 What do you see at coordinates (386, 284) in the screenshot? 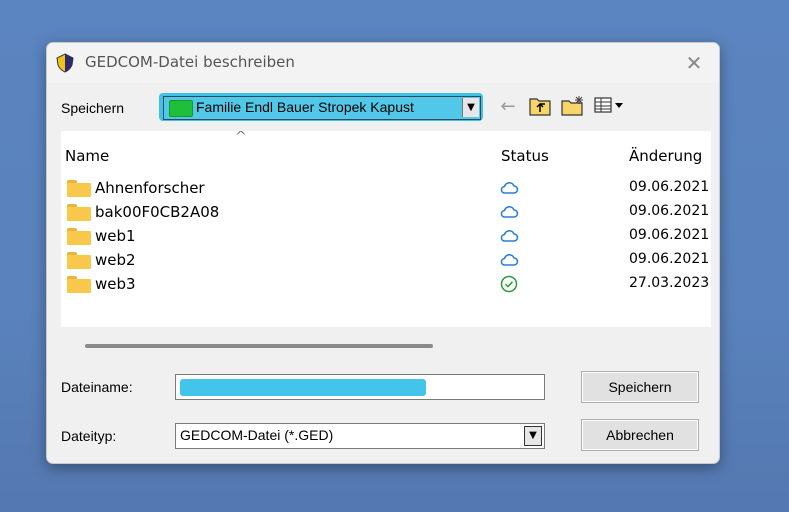
I see `list-item: web3 27.03.2023` at bounding box center [386, 284].